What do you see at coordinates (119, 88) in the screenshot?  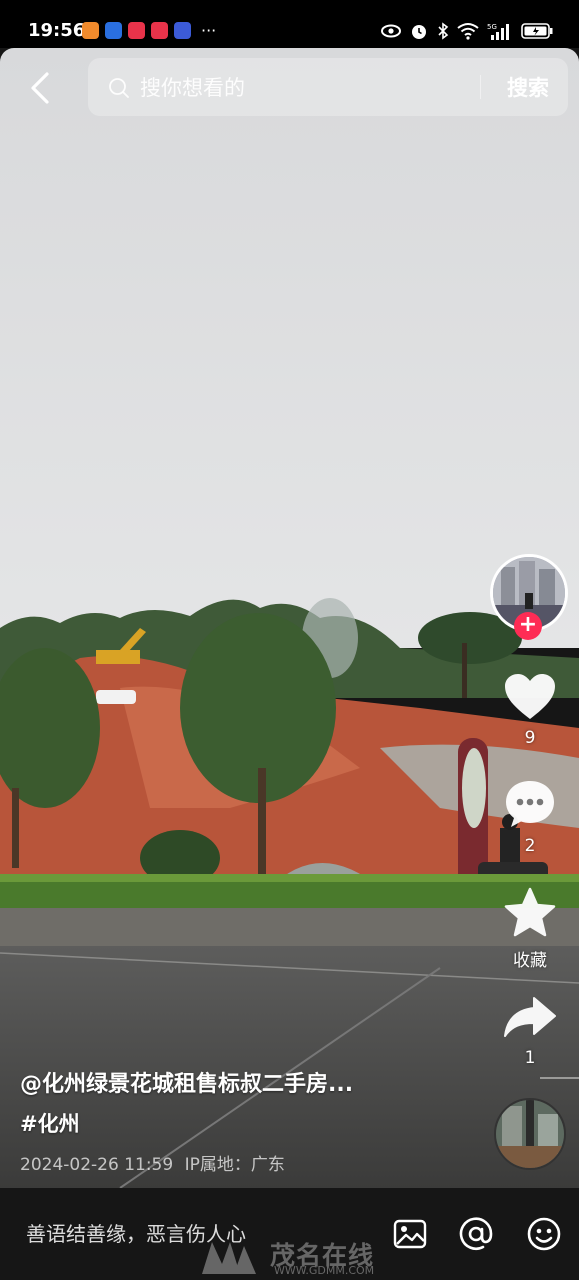 I see `search-icon` at bounding box center [119, 88].